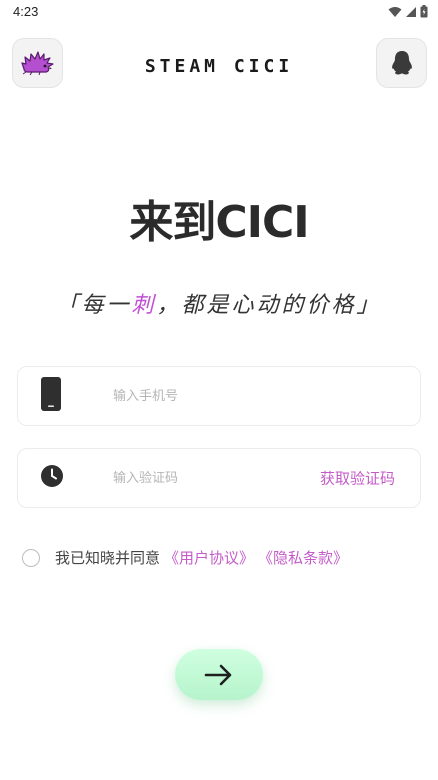 The height and width of the screenshot is (780, 438). I want to click on agreement-checkbox, so click(31, 557).